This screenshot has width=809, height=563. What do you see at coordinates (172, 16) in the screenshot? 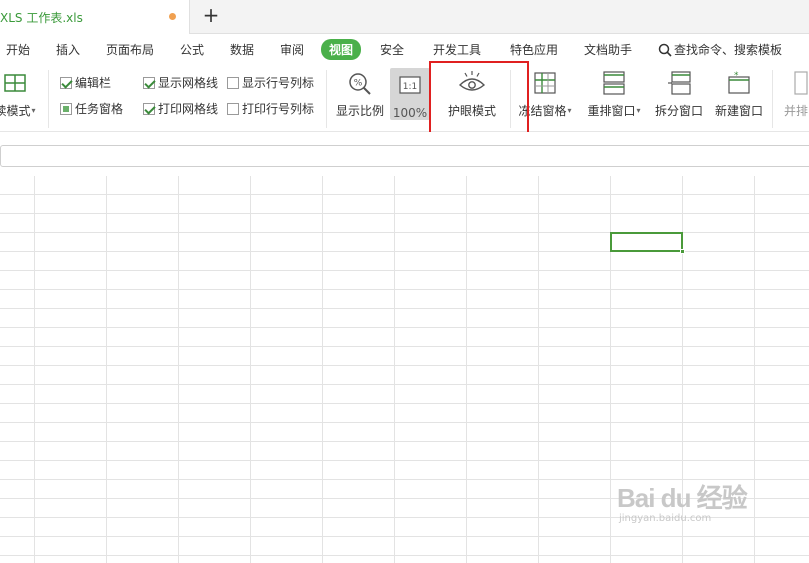
I see `unsaved-dot-icon` at bounding box center [172, 16].